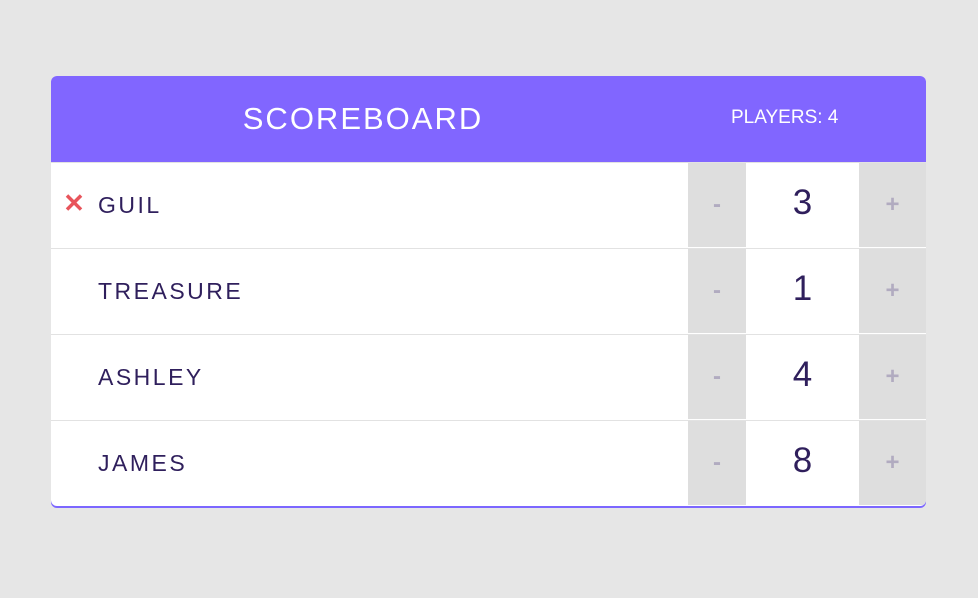  I want to click on player-name: JAMES, so click(143, 463).